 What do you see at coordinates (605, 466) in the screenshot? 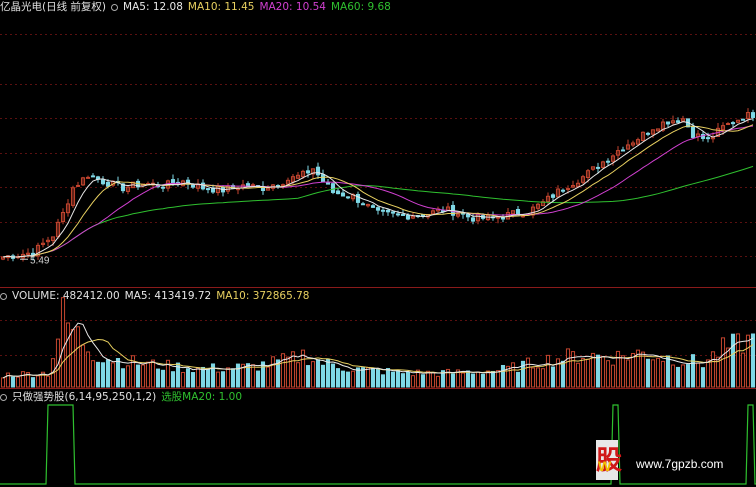
I see `watermark-logo-letter: W` at bounding box center [605, 466].